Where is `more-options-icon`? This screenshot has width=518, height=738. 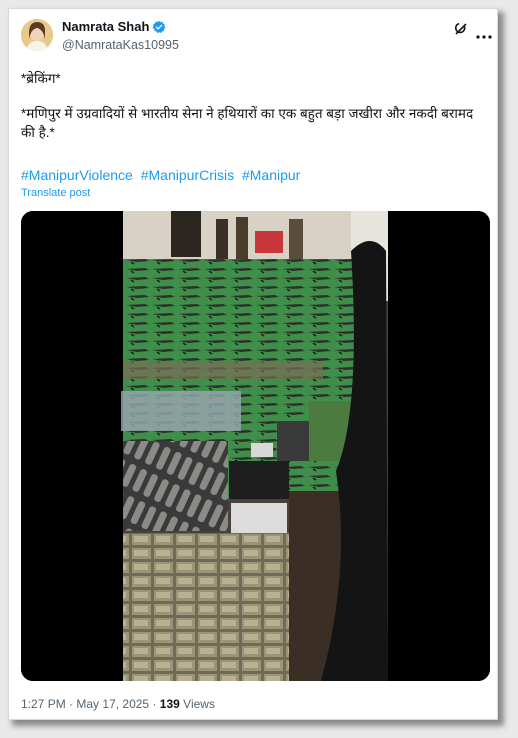 more-options-icon is located at coordinates (484, 33).